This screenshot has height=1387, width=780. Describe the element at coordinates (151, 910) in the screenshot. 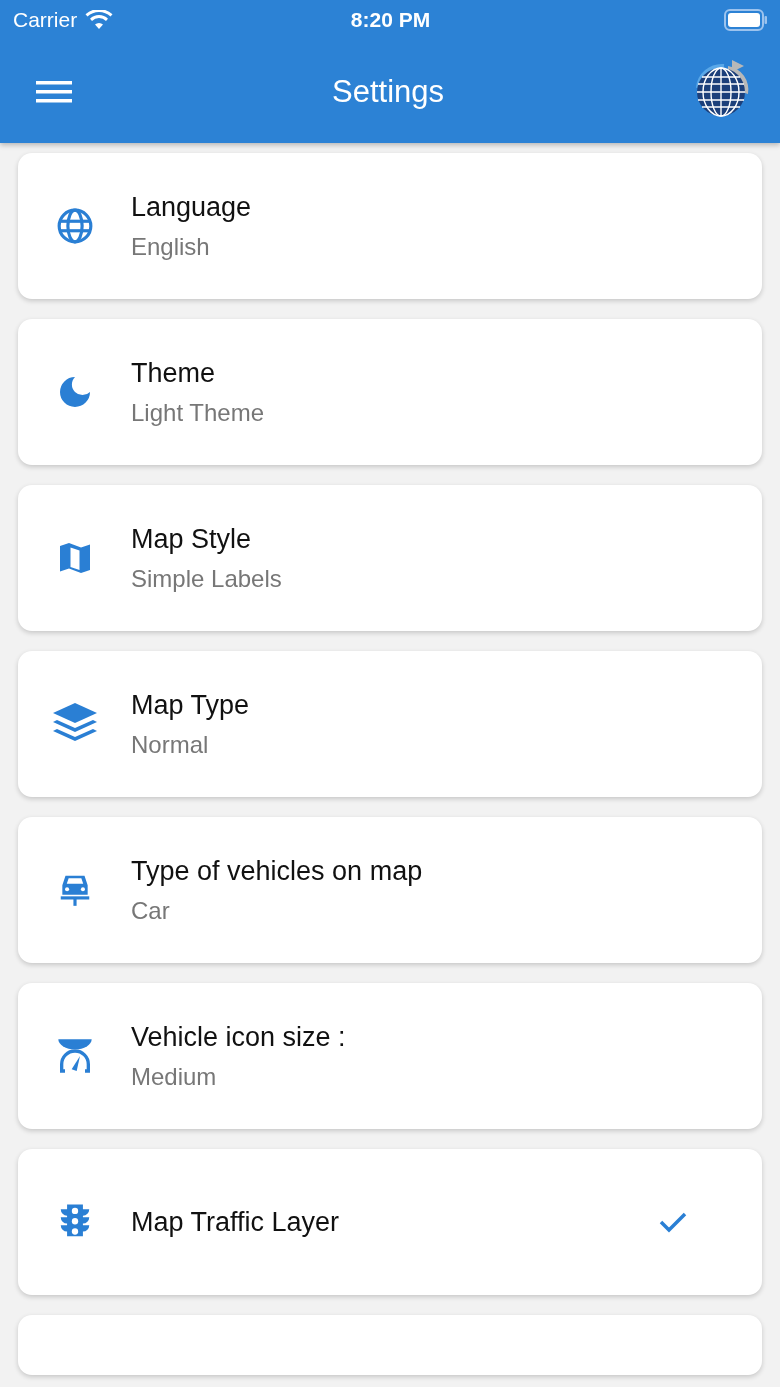

I see `setting-value: Car` at that location.